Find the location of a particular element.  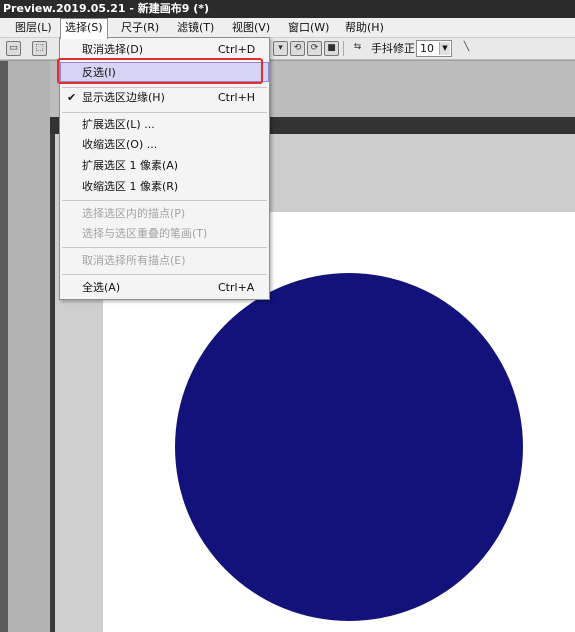

menu-item-label: 收缩选区 1 像素(R) is located at coordinates (130, 186).